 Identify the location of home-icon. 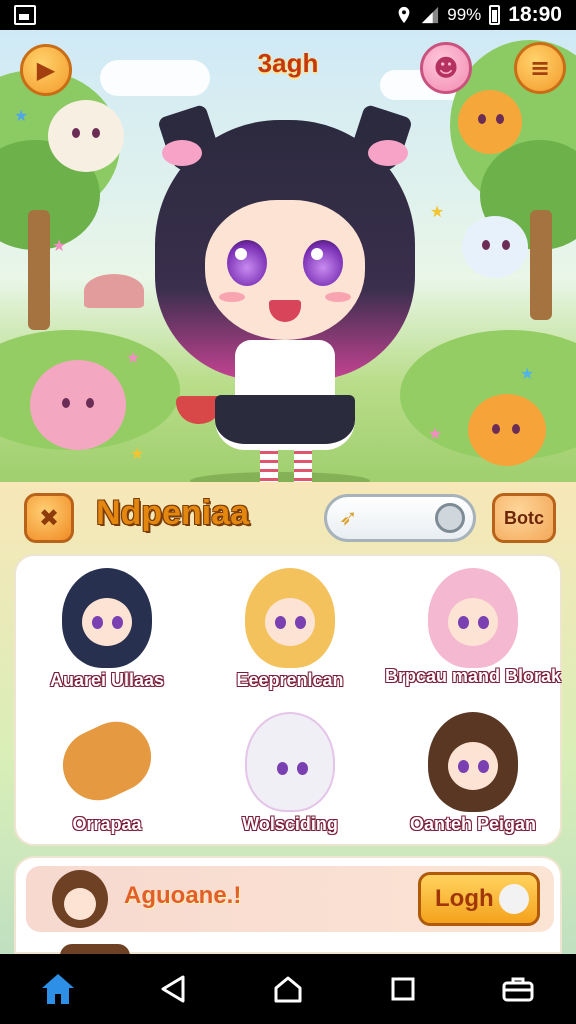
(57, 989).